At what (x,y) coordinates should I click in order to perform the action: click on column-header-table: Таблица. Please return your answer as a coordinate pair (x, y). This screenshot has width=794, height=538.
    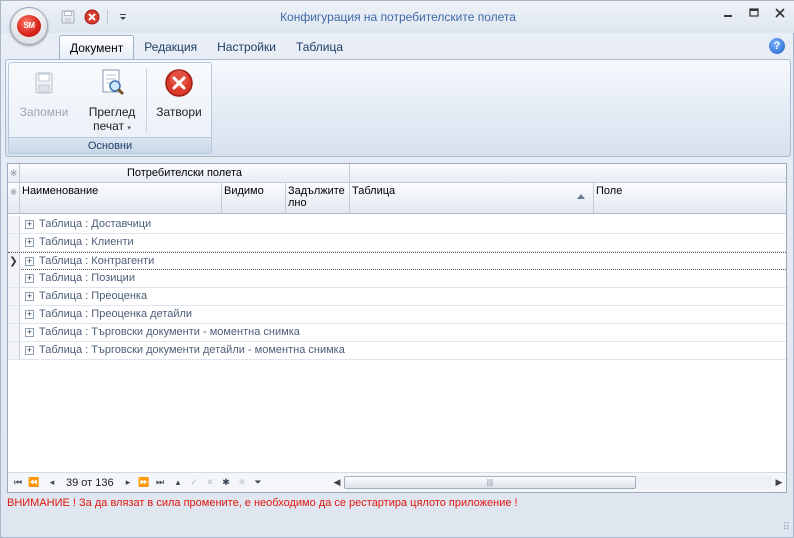
    Looking at the image, I should click on (472, 198).